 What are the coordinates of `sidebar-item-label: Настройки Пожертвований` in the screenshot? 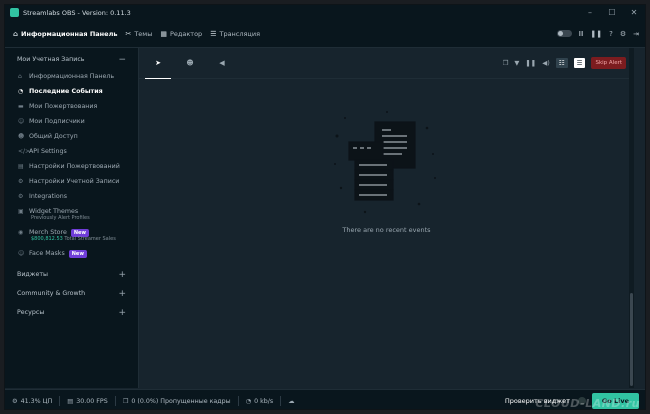 It's located at (74, 166).